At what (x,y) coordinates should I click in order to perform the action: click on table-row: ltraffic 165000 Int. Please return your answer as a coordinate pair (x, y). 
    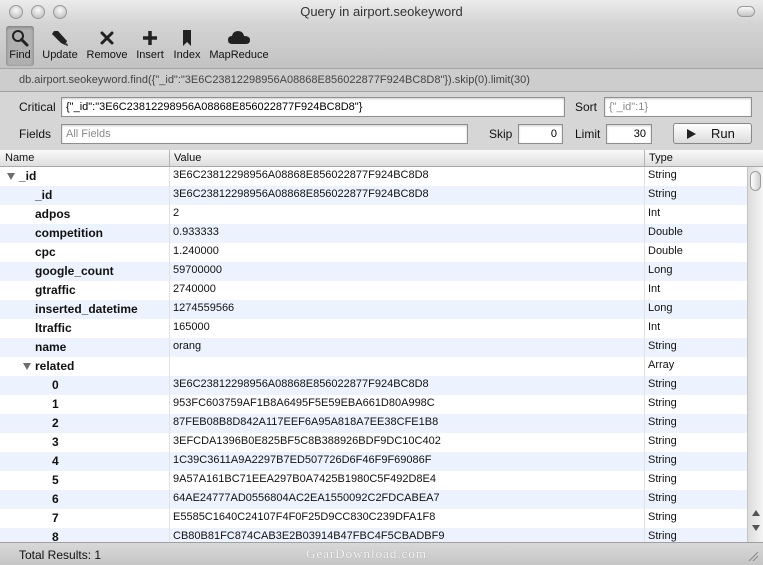
    Looking at the image, I should click on (373, 328).